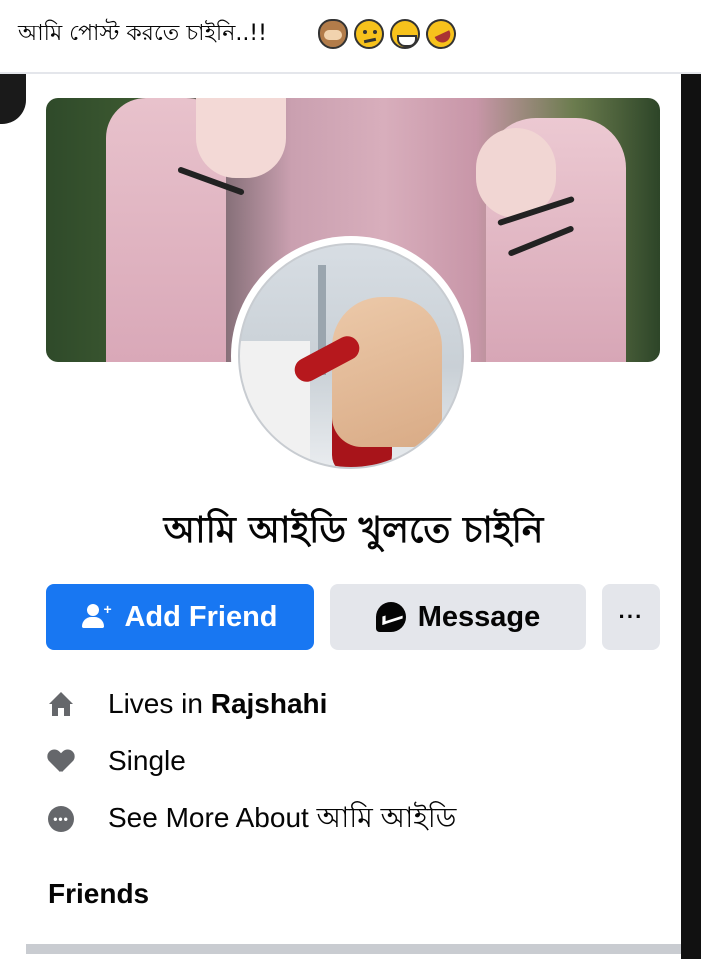 The image size is (701, 959). Describe the element at coordinates (99, 893) in the screenshot. I see `friends-heading: Friends` at that location.